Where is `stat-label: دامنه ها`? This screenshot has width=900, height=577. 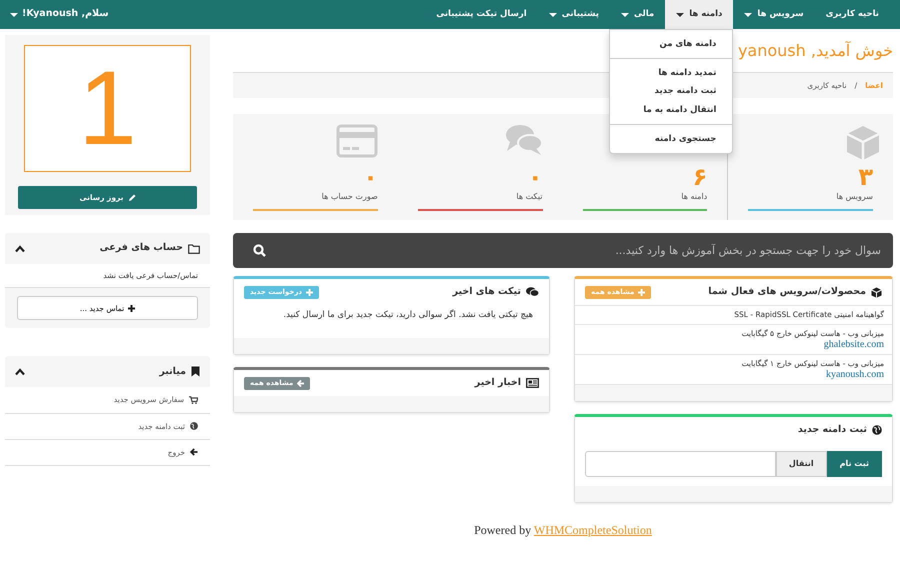 stat-label: دامنه ها is located at coordinates (694, 197).